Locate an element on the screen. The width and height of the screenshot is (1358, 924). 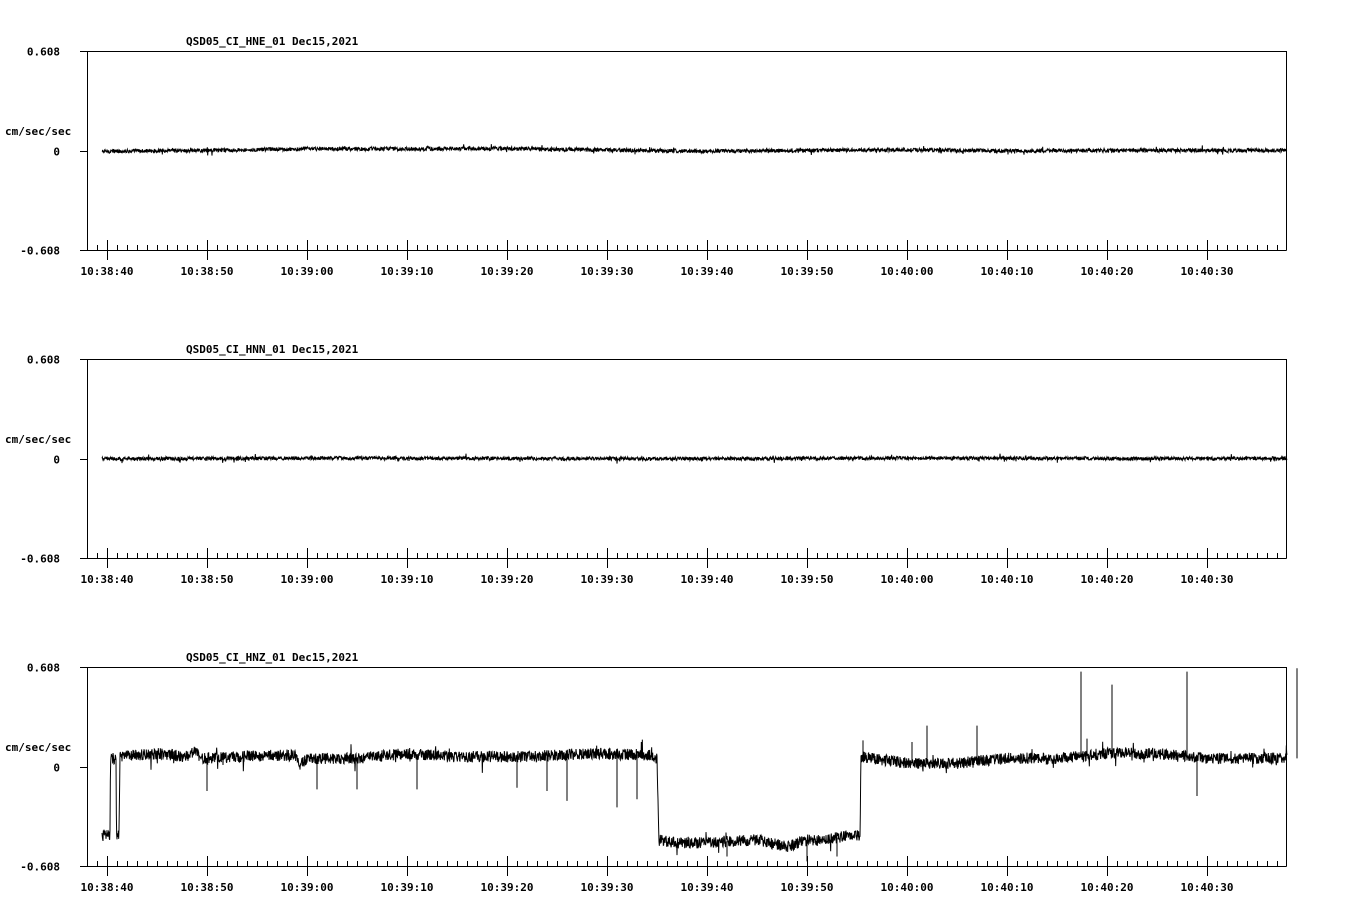
panel-title: QSD05_CI_HNZ_01 Dec15,2021 is located at coordinates (272, 657).